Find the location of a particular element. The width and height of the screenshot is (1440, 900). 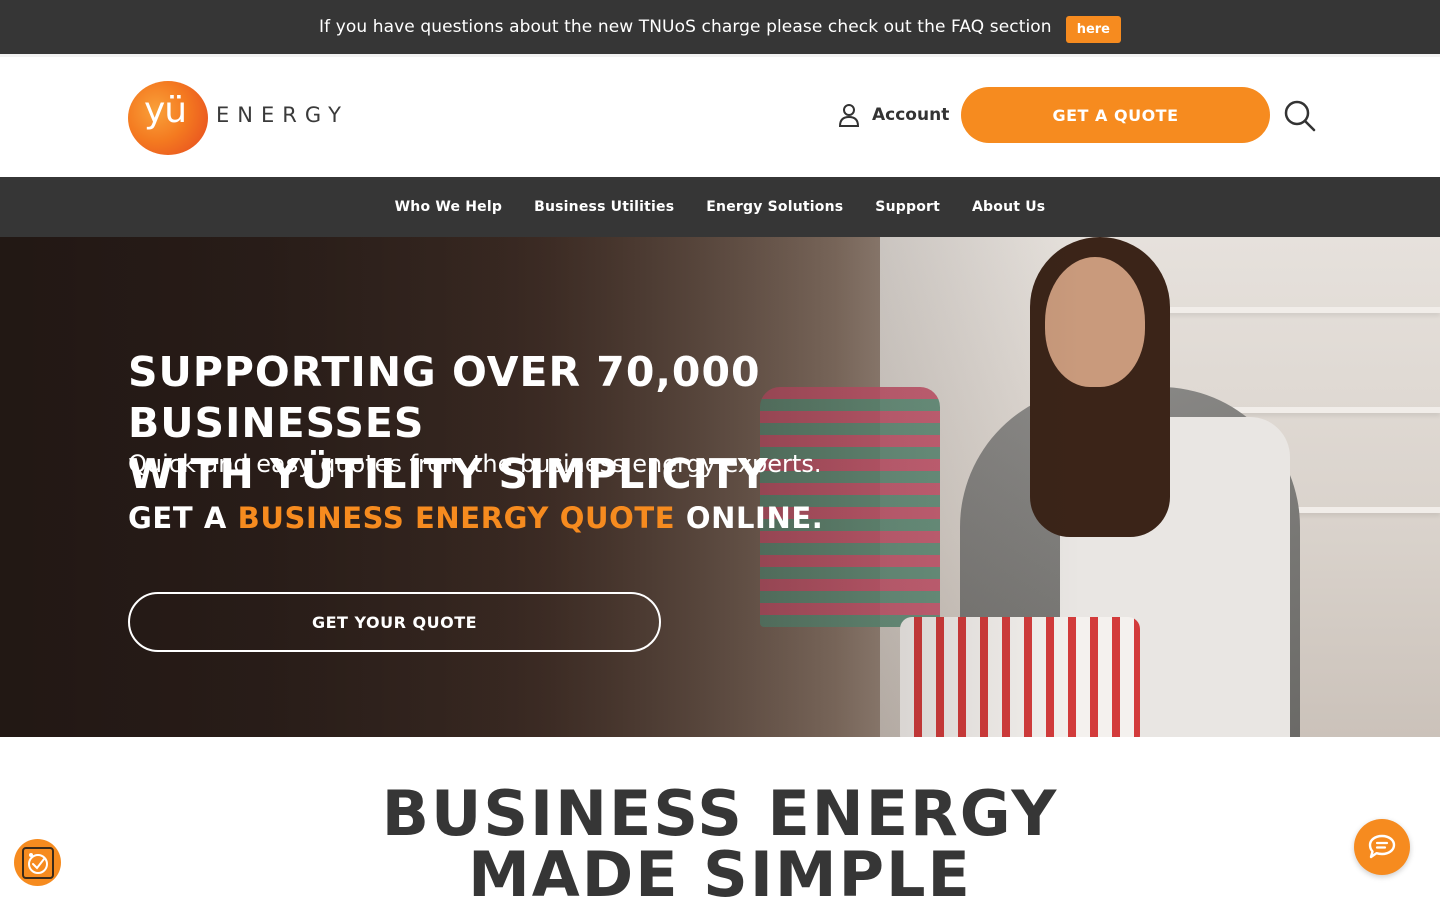

get-your-quote-button: GET YOUR QUOTE is located at coordinates (394, 622).